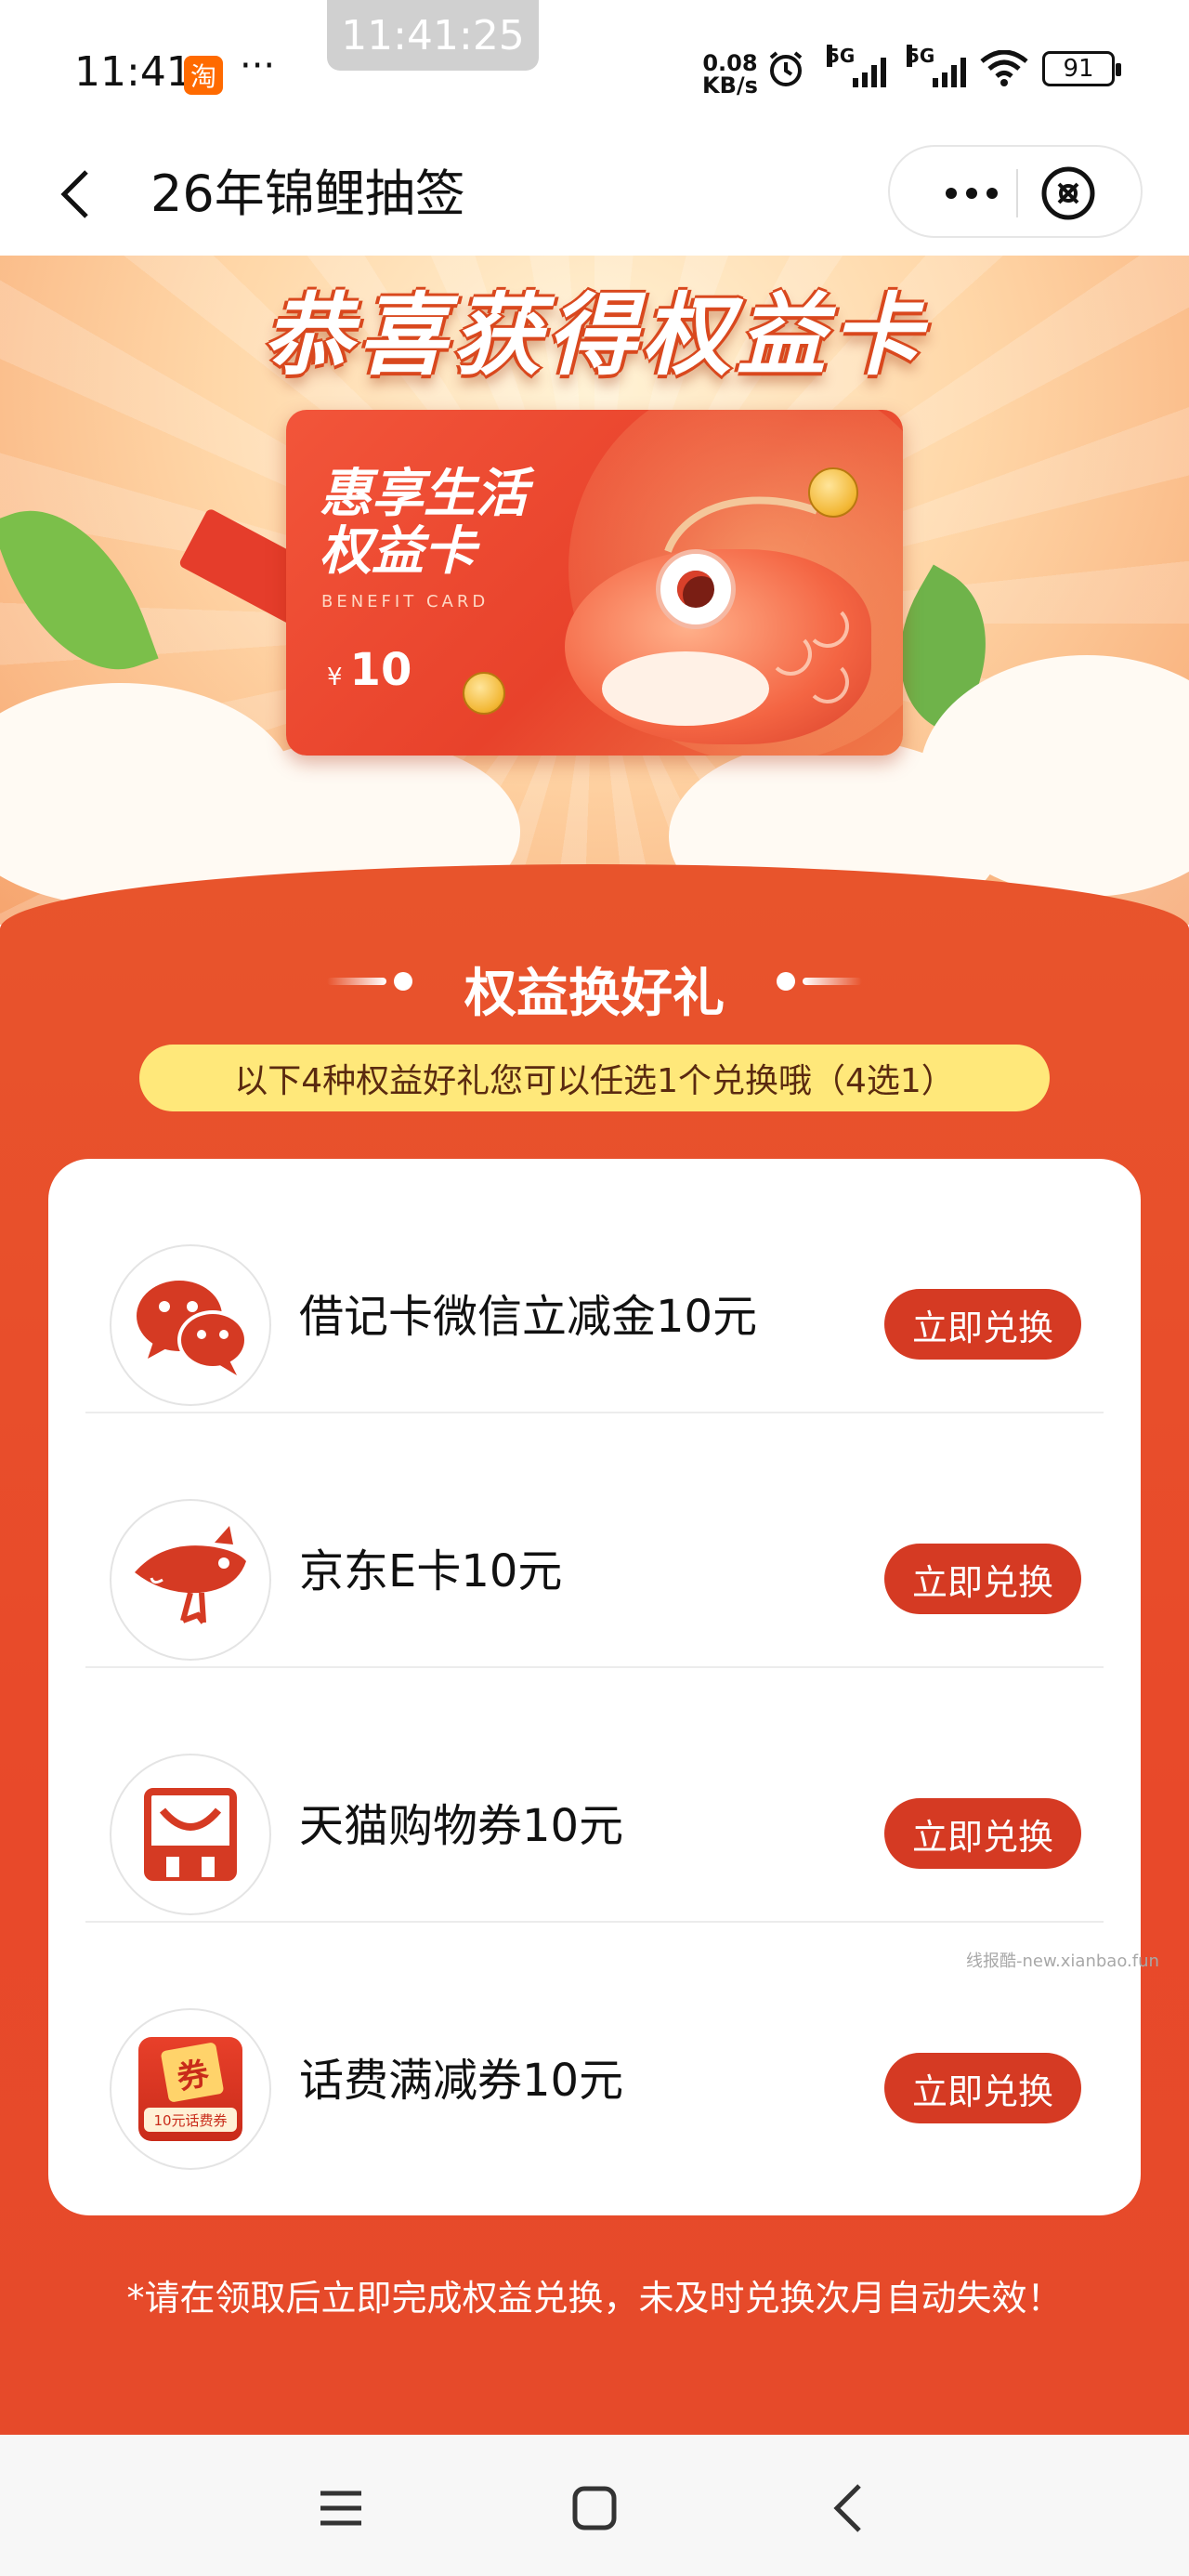 This screenshot has width=1189, height=2576. I want to click on reward-label: 天猫购物券10元, so click(461, 1826).